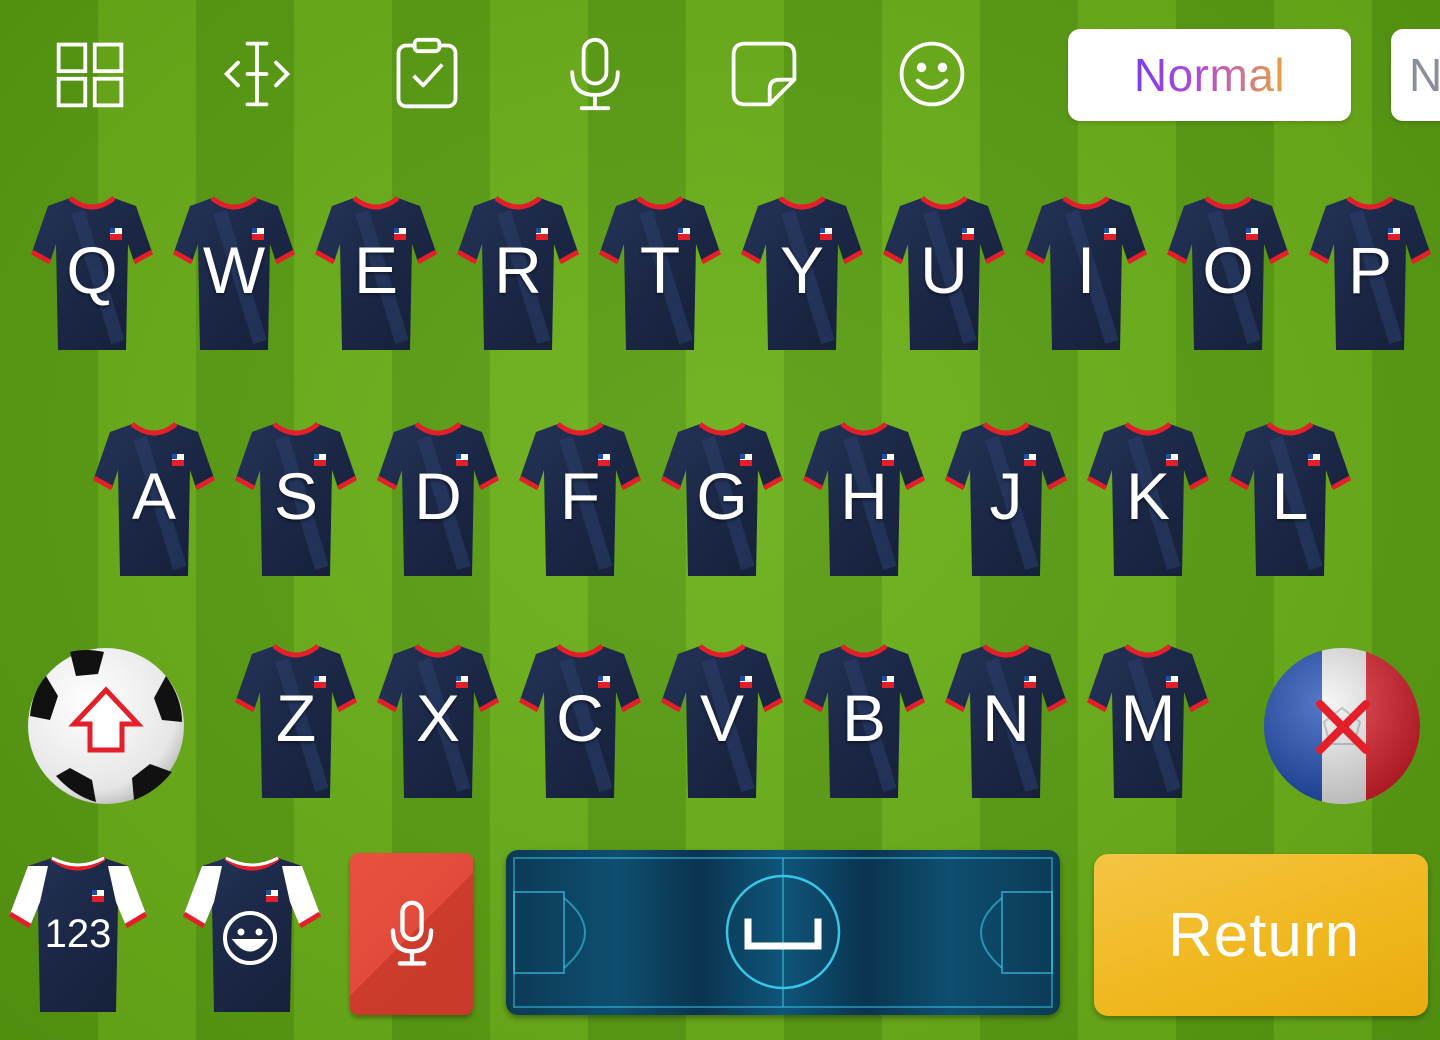  What do you see at coordinates (1264, 935) in the screenshot?
I see `return-label: Return` at bounding box center [1264, 935].